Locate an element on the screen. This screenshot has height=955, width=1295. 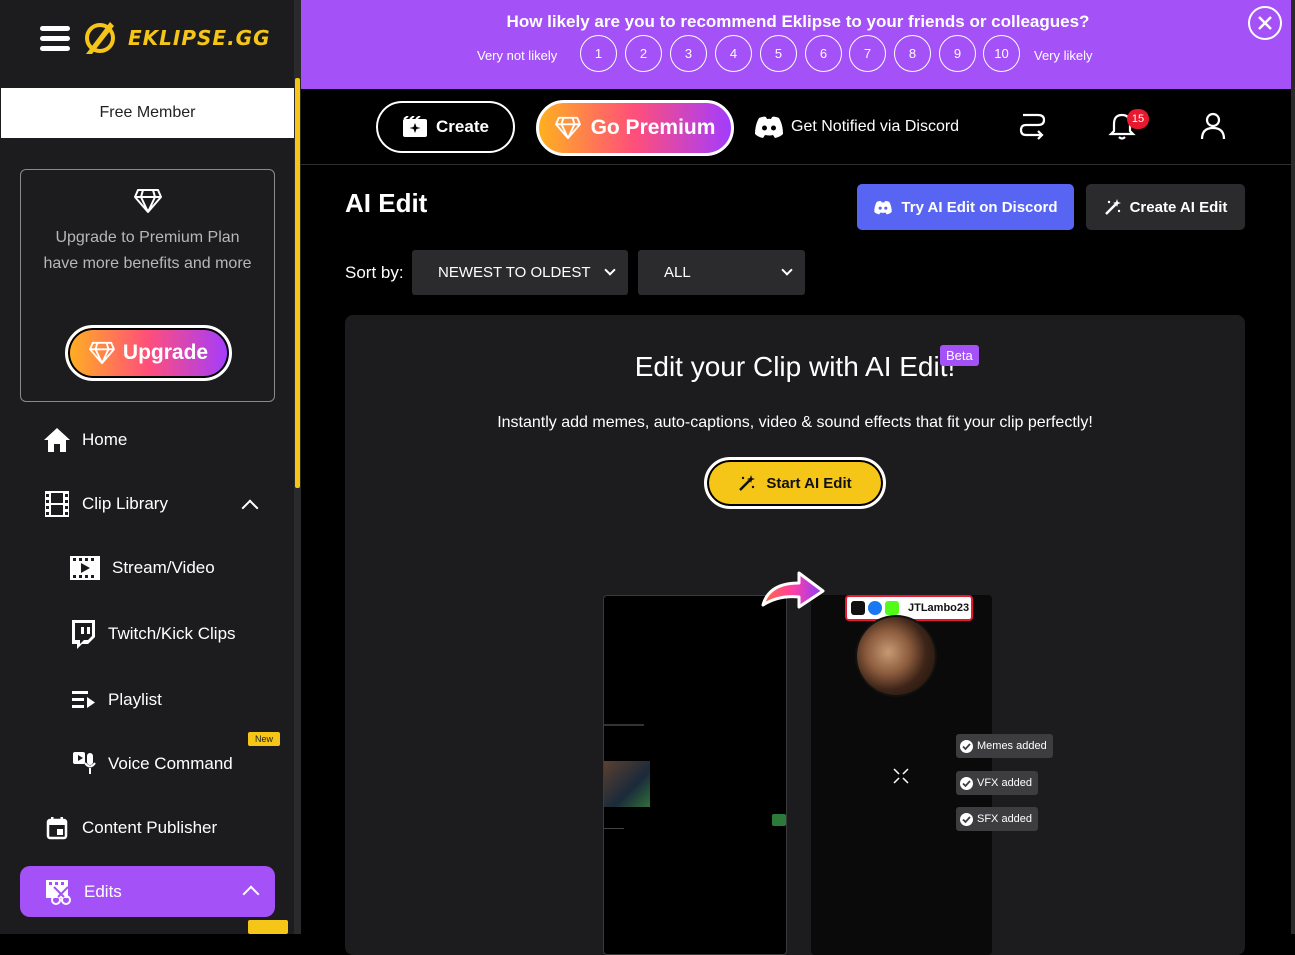
new-badge-partial is located at coordinates (268, 927).